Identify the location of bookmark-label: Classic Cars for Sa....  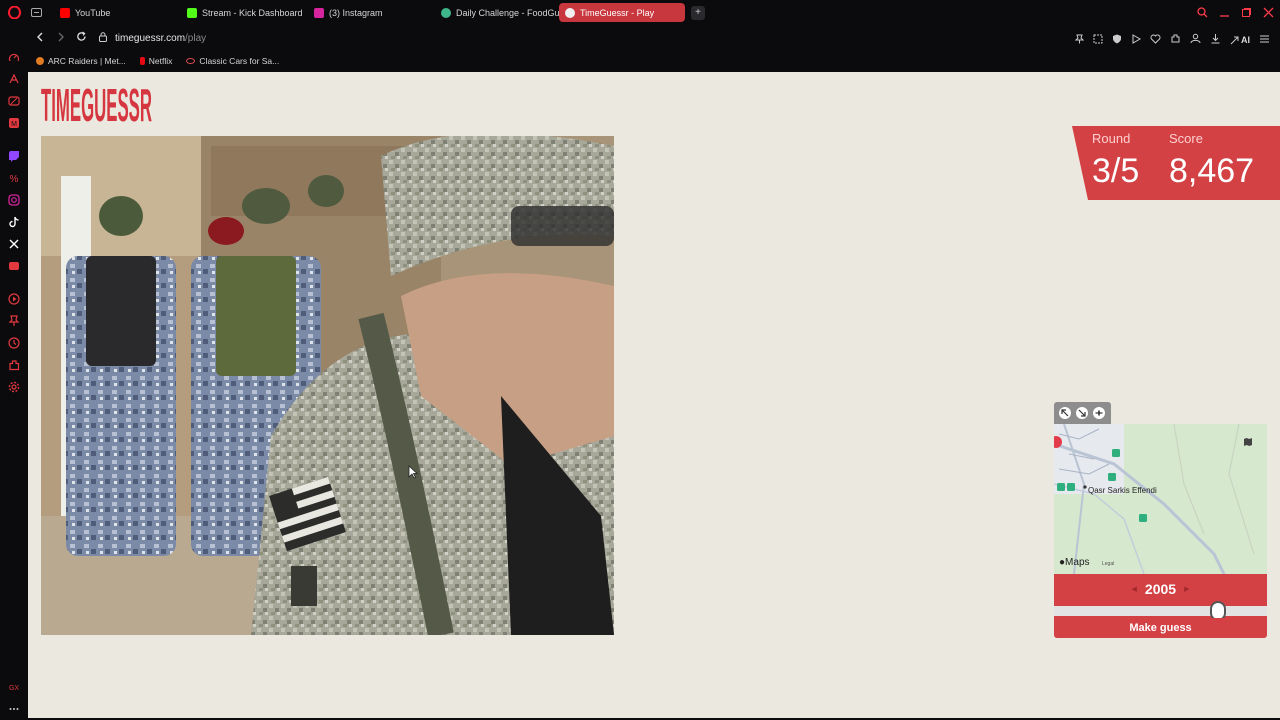
(239, 61).